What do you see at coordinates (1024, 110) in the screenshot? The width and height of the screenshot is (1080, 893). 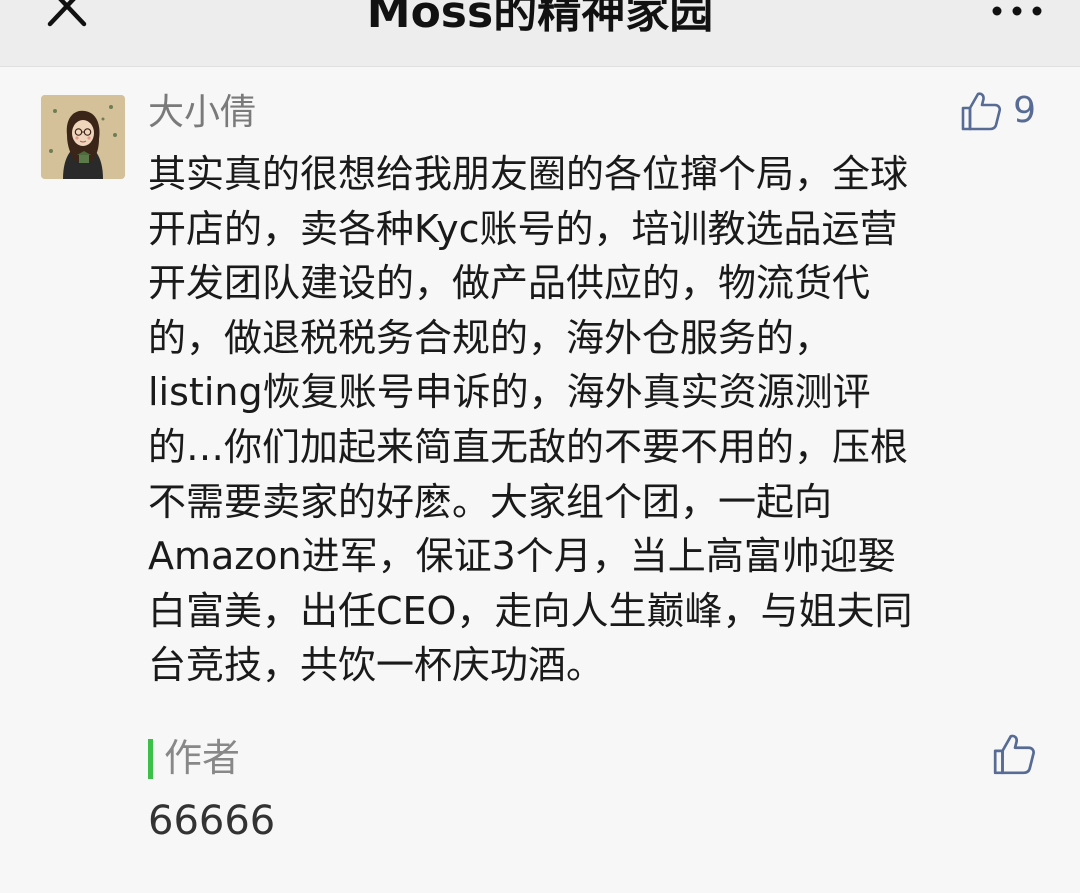 I see `like-count: 9` at bounding box center [1024, 110].